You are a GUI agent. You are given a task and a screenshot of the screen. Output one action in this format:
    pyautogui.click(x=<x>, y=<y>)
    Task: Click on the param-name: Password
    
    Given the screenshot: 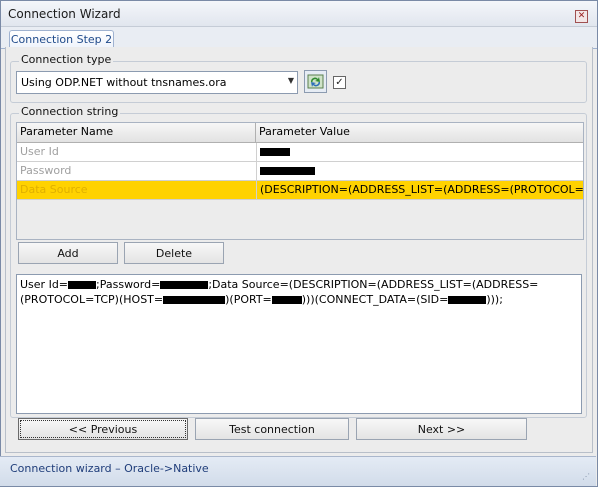 What is the action you would take?
    pyautogui.click(x=46, y=170)
    